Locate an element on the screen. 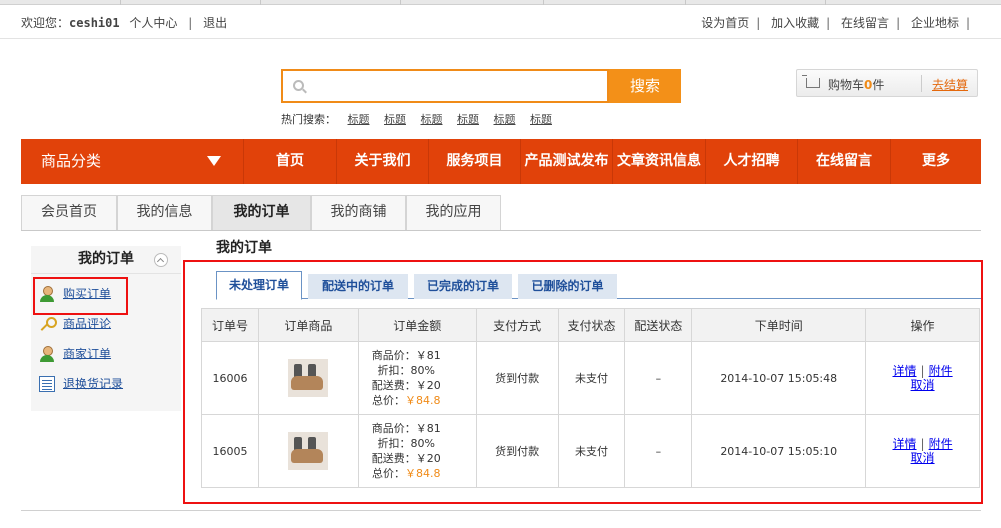 The image size is (1001, 528). column-header: 支付状态 is located at coordinates (591, 325).